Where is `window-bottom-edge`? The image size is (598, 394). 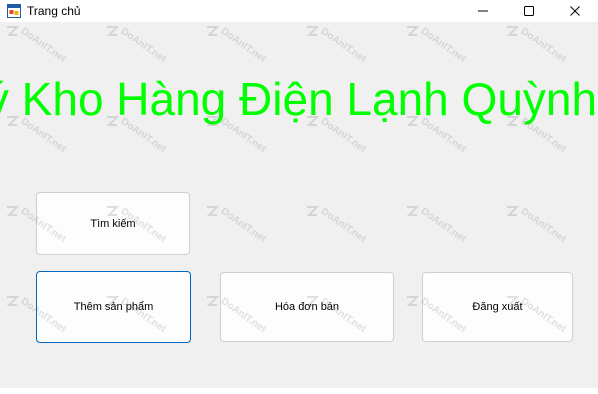
window-bottom-edge is located at coordinates (299, 391).